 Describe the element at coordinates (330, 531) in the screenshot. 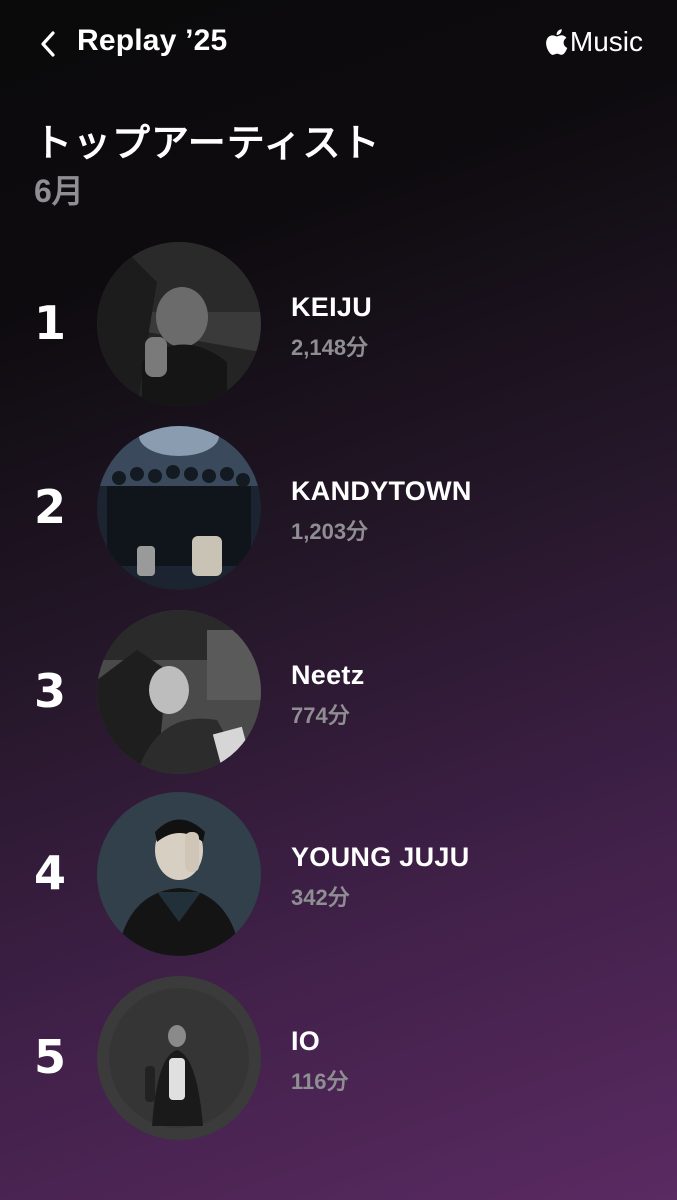

I see `artist-minutes: 1,203分` at that location.